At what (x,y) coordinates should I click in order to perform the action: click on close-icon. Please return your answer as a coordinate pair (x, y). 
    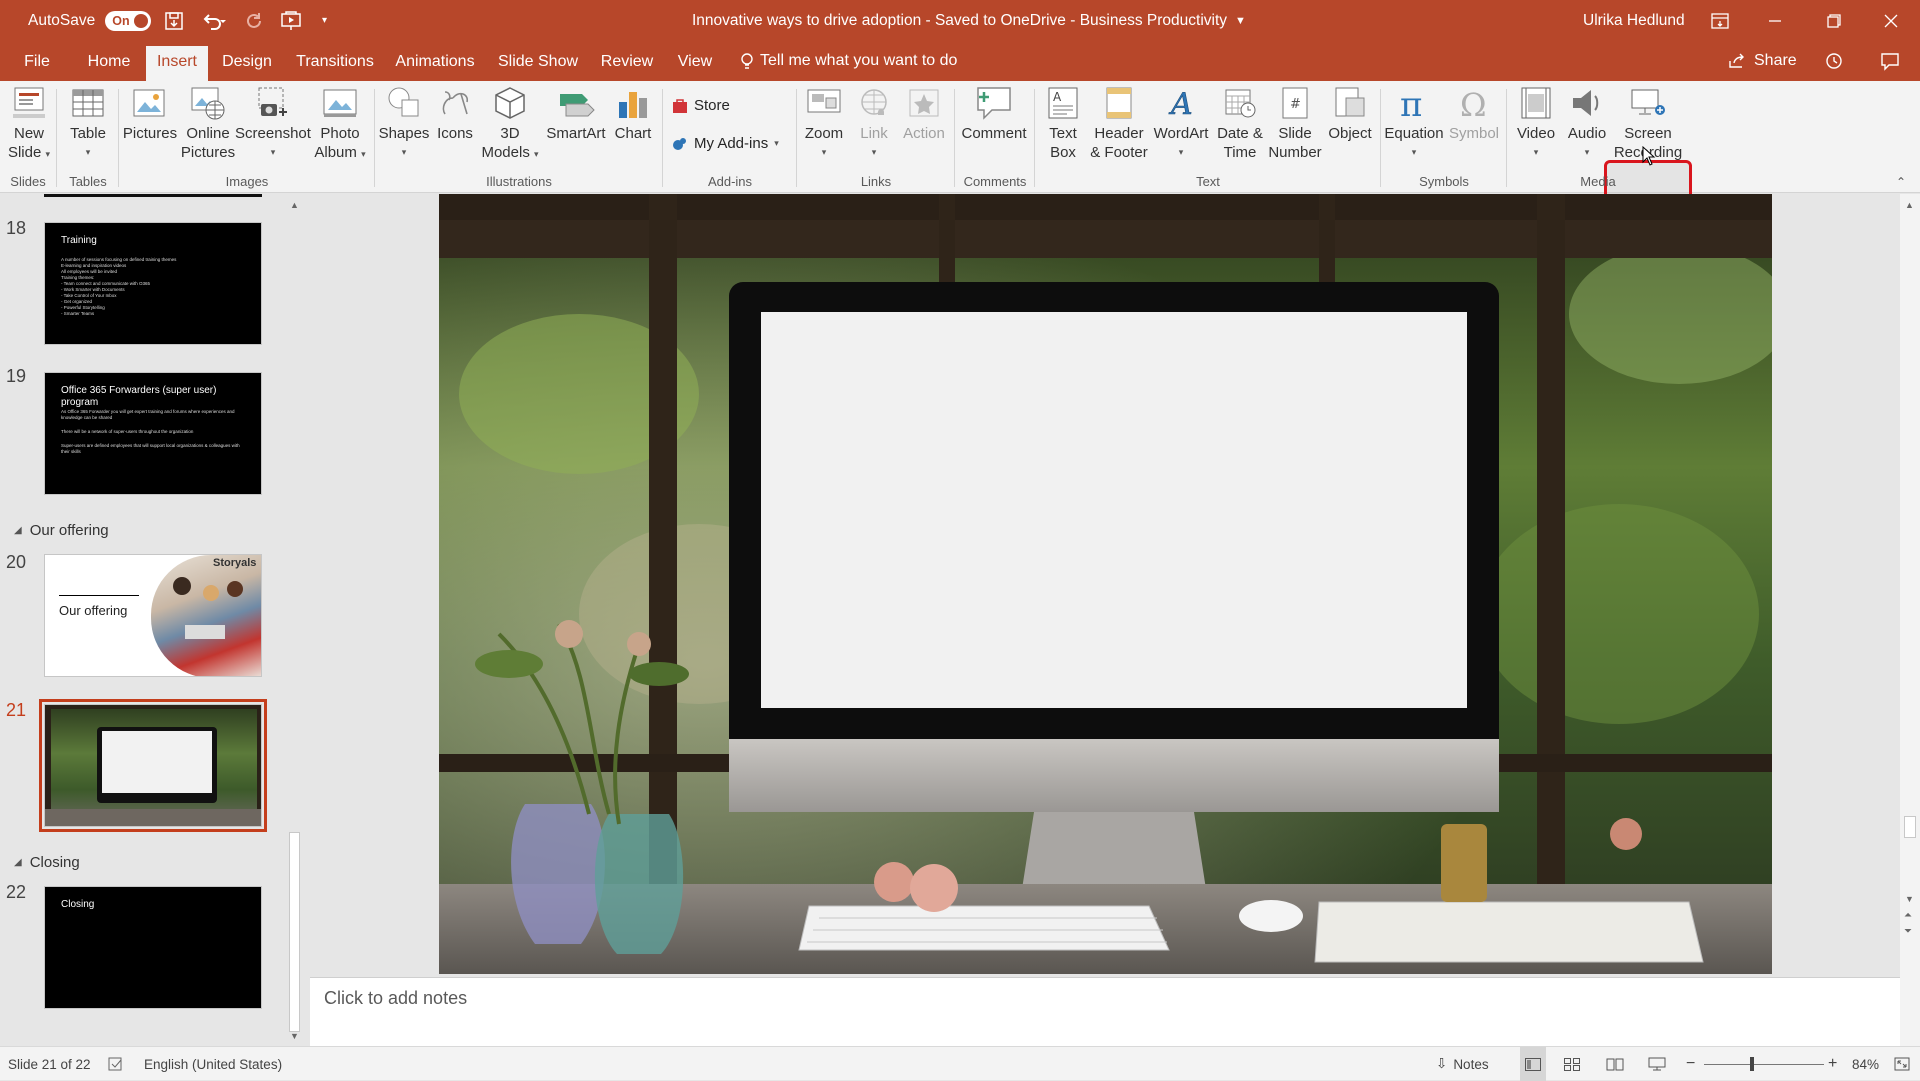
    Looking at the image, I should click on (1891, 20).